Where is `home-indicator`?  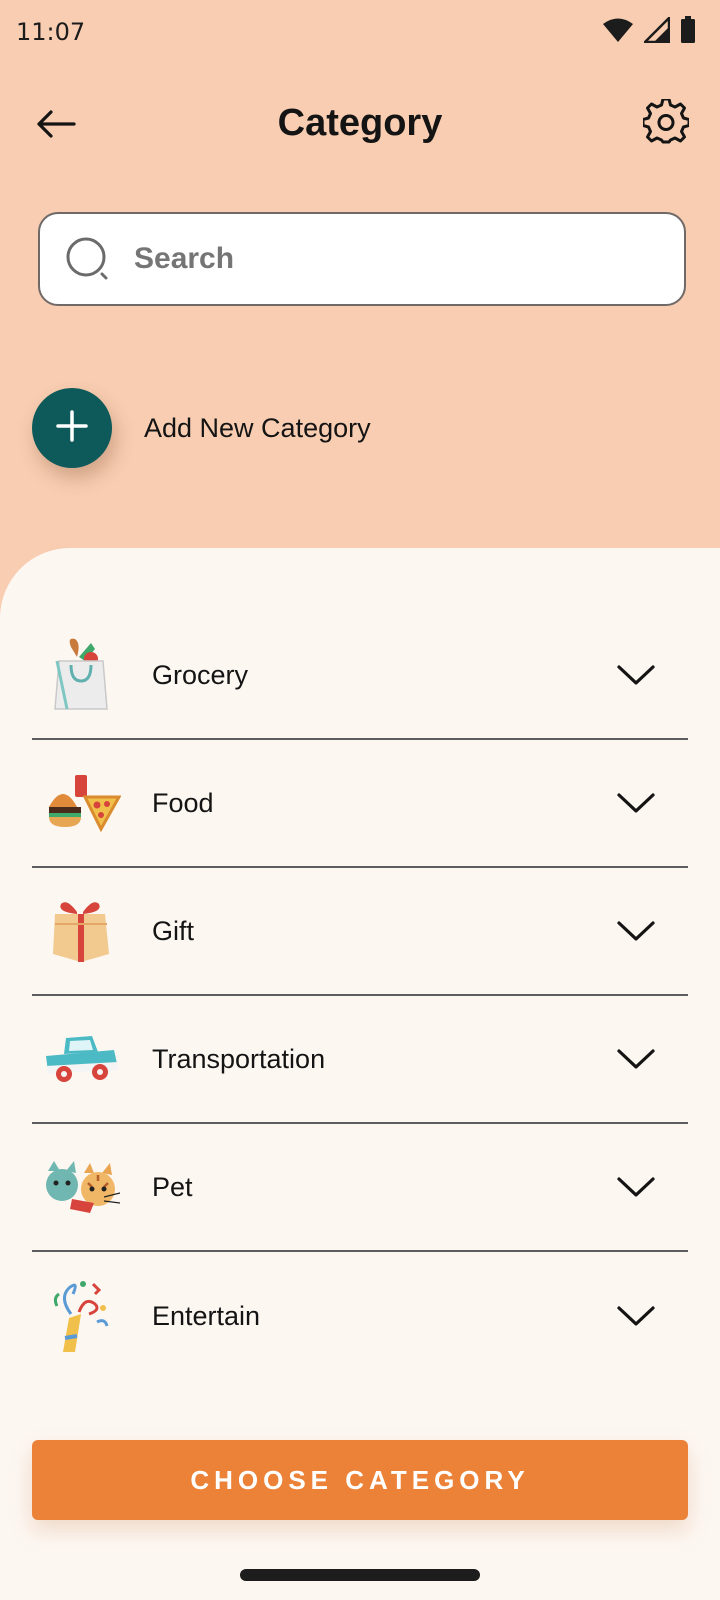 home-indicator is located at coordinates (360, 1575).